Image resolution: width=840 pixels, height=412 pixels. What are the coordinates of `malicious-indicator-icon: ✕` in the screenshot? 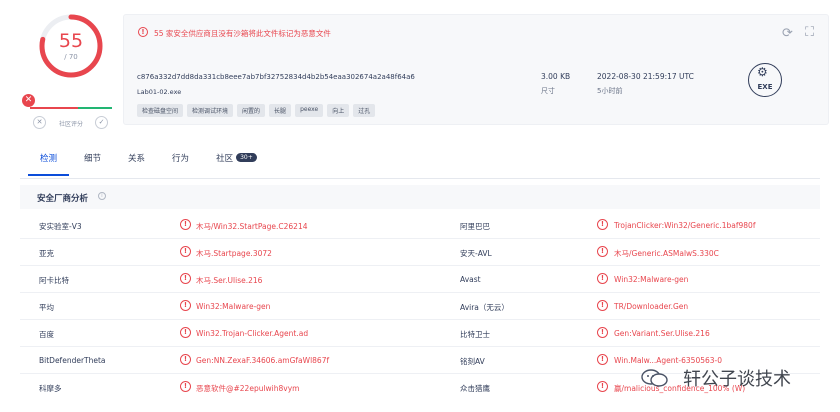 It's located at (28, 100).